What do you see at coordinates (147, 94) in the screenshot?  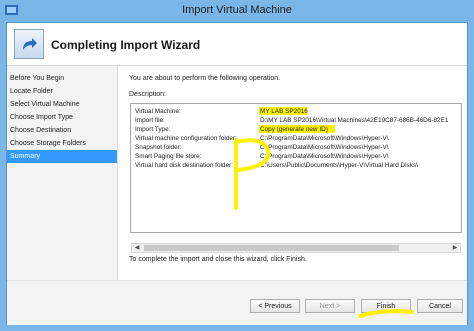 I see `description-label: Description:` at bounding box center [147, 94].